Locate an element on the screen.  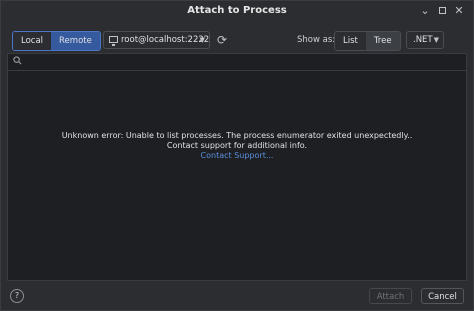
search-icon is located at coordinates (17, 62).